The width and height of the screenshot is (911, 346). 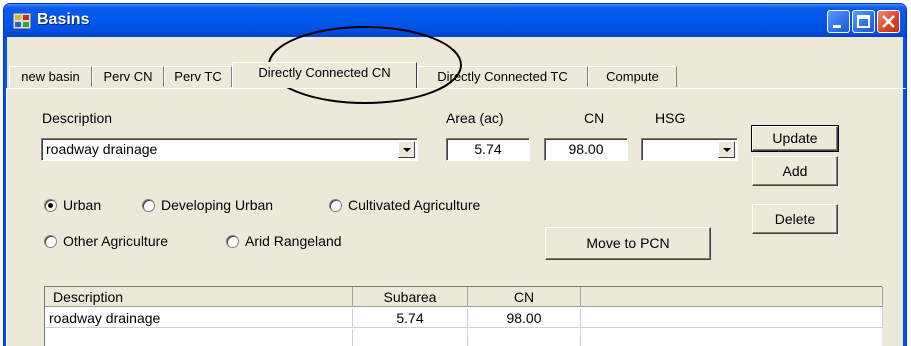 I want to click on tab-new-basin: new basin, so click(x=50, y=76).